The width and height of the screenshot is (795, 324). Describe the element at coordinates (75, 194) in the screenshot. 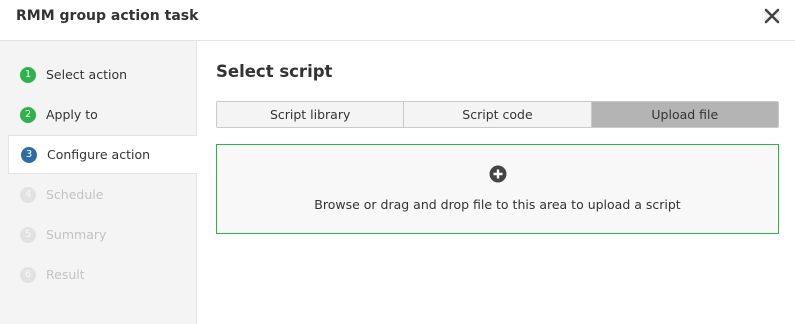

I see `step-label: Schedule` at that location.